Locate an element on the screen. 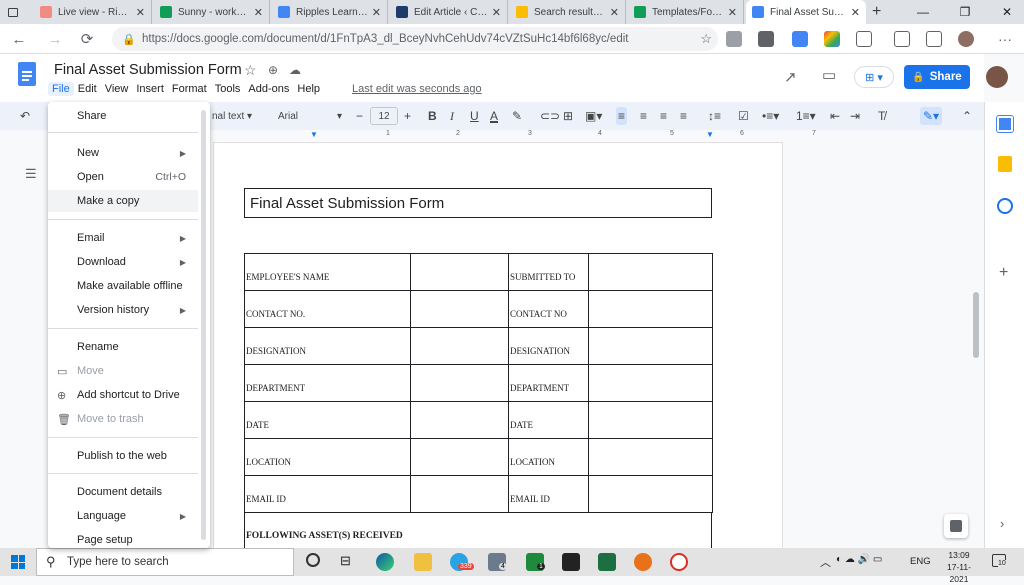 Image resolution: width=1024 pixels, height=585 pixels. editing-mode-button: ✎▾ is located at coordinates (931, 116).